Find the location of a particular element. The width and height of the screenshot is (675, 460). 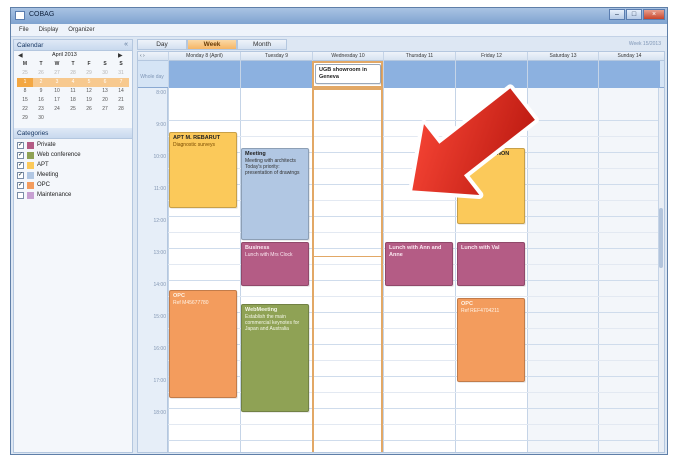

mini-calendar-day: 8 is located at coordinates (25, 91).